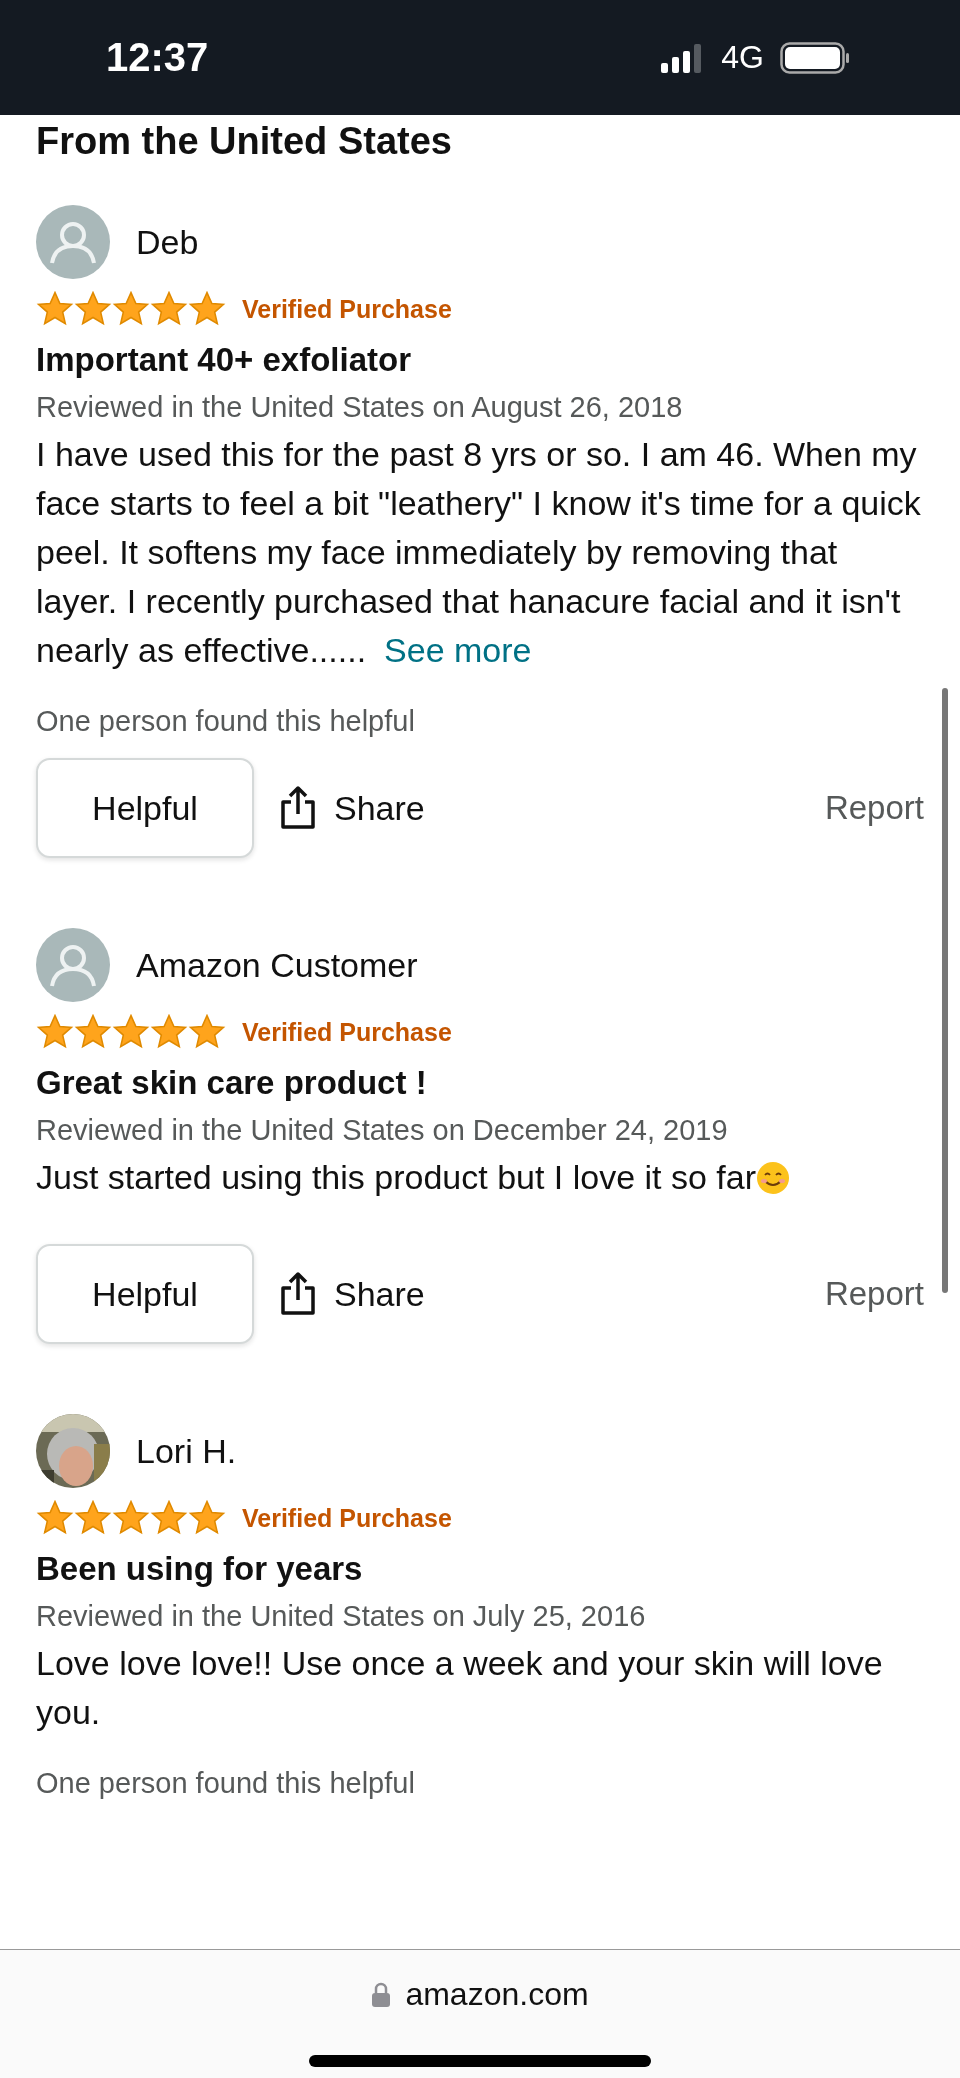 This screenshot has width=960, height=2078. What do you see at coordinates (381, 1994) in the screenshot?
I see `lock-icon` at bounding box center [381, 1994].